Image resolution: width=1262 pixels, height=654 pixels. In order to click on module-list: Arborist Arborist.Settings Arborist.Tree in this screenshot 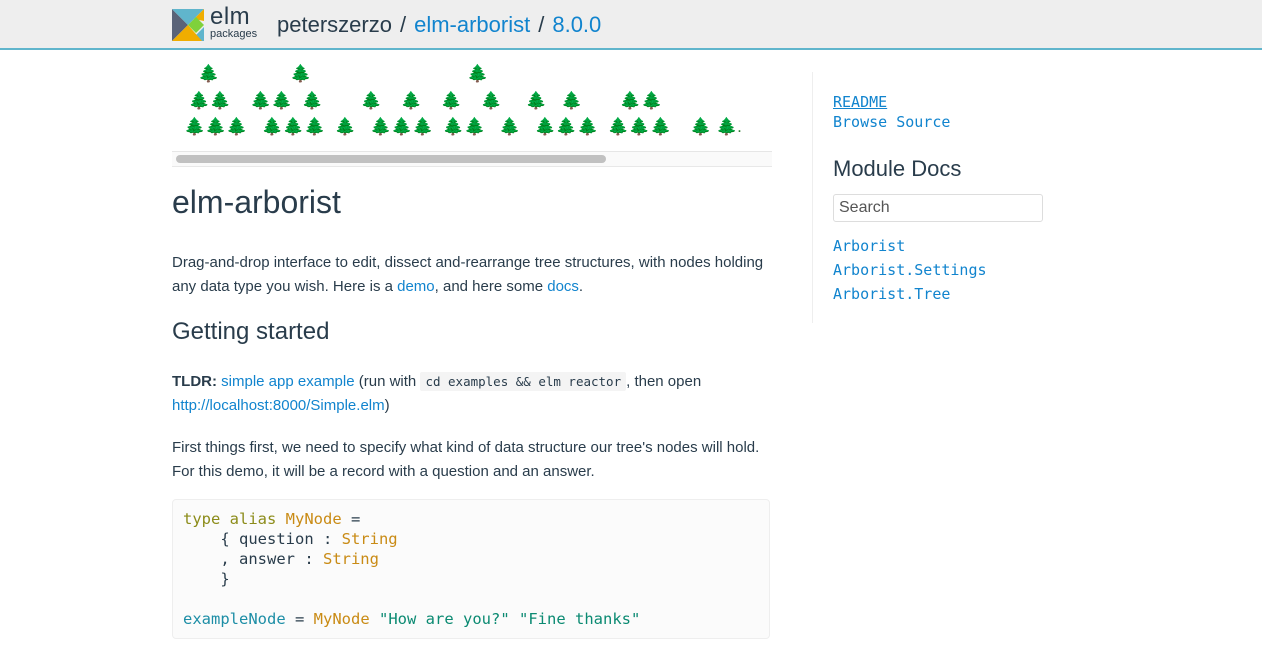, I will do `click(942, 270)`.